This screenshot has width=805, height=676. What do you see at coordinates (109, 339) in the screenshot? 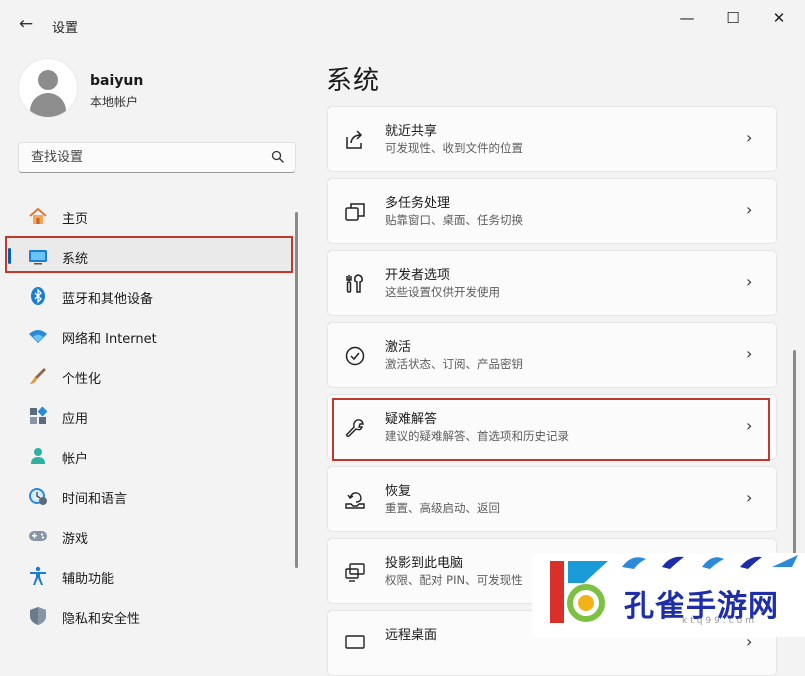
I see `sidebar-item-label: 网络和 Internet` at bounding box center [109, 339].